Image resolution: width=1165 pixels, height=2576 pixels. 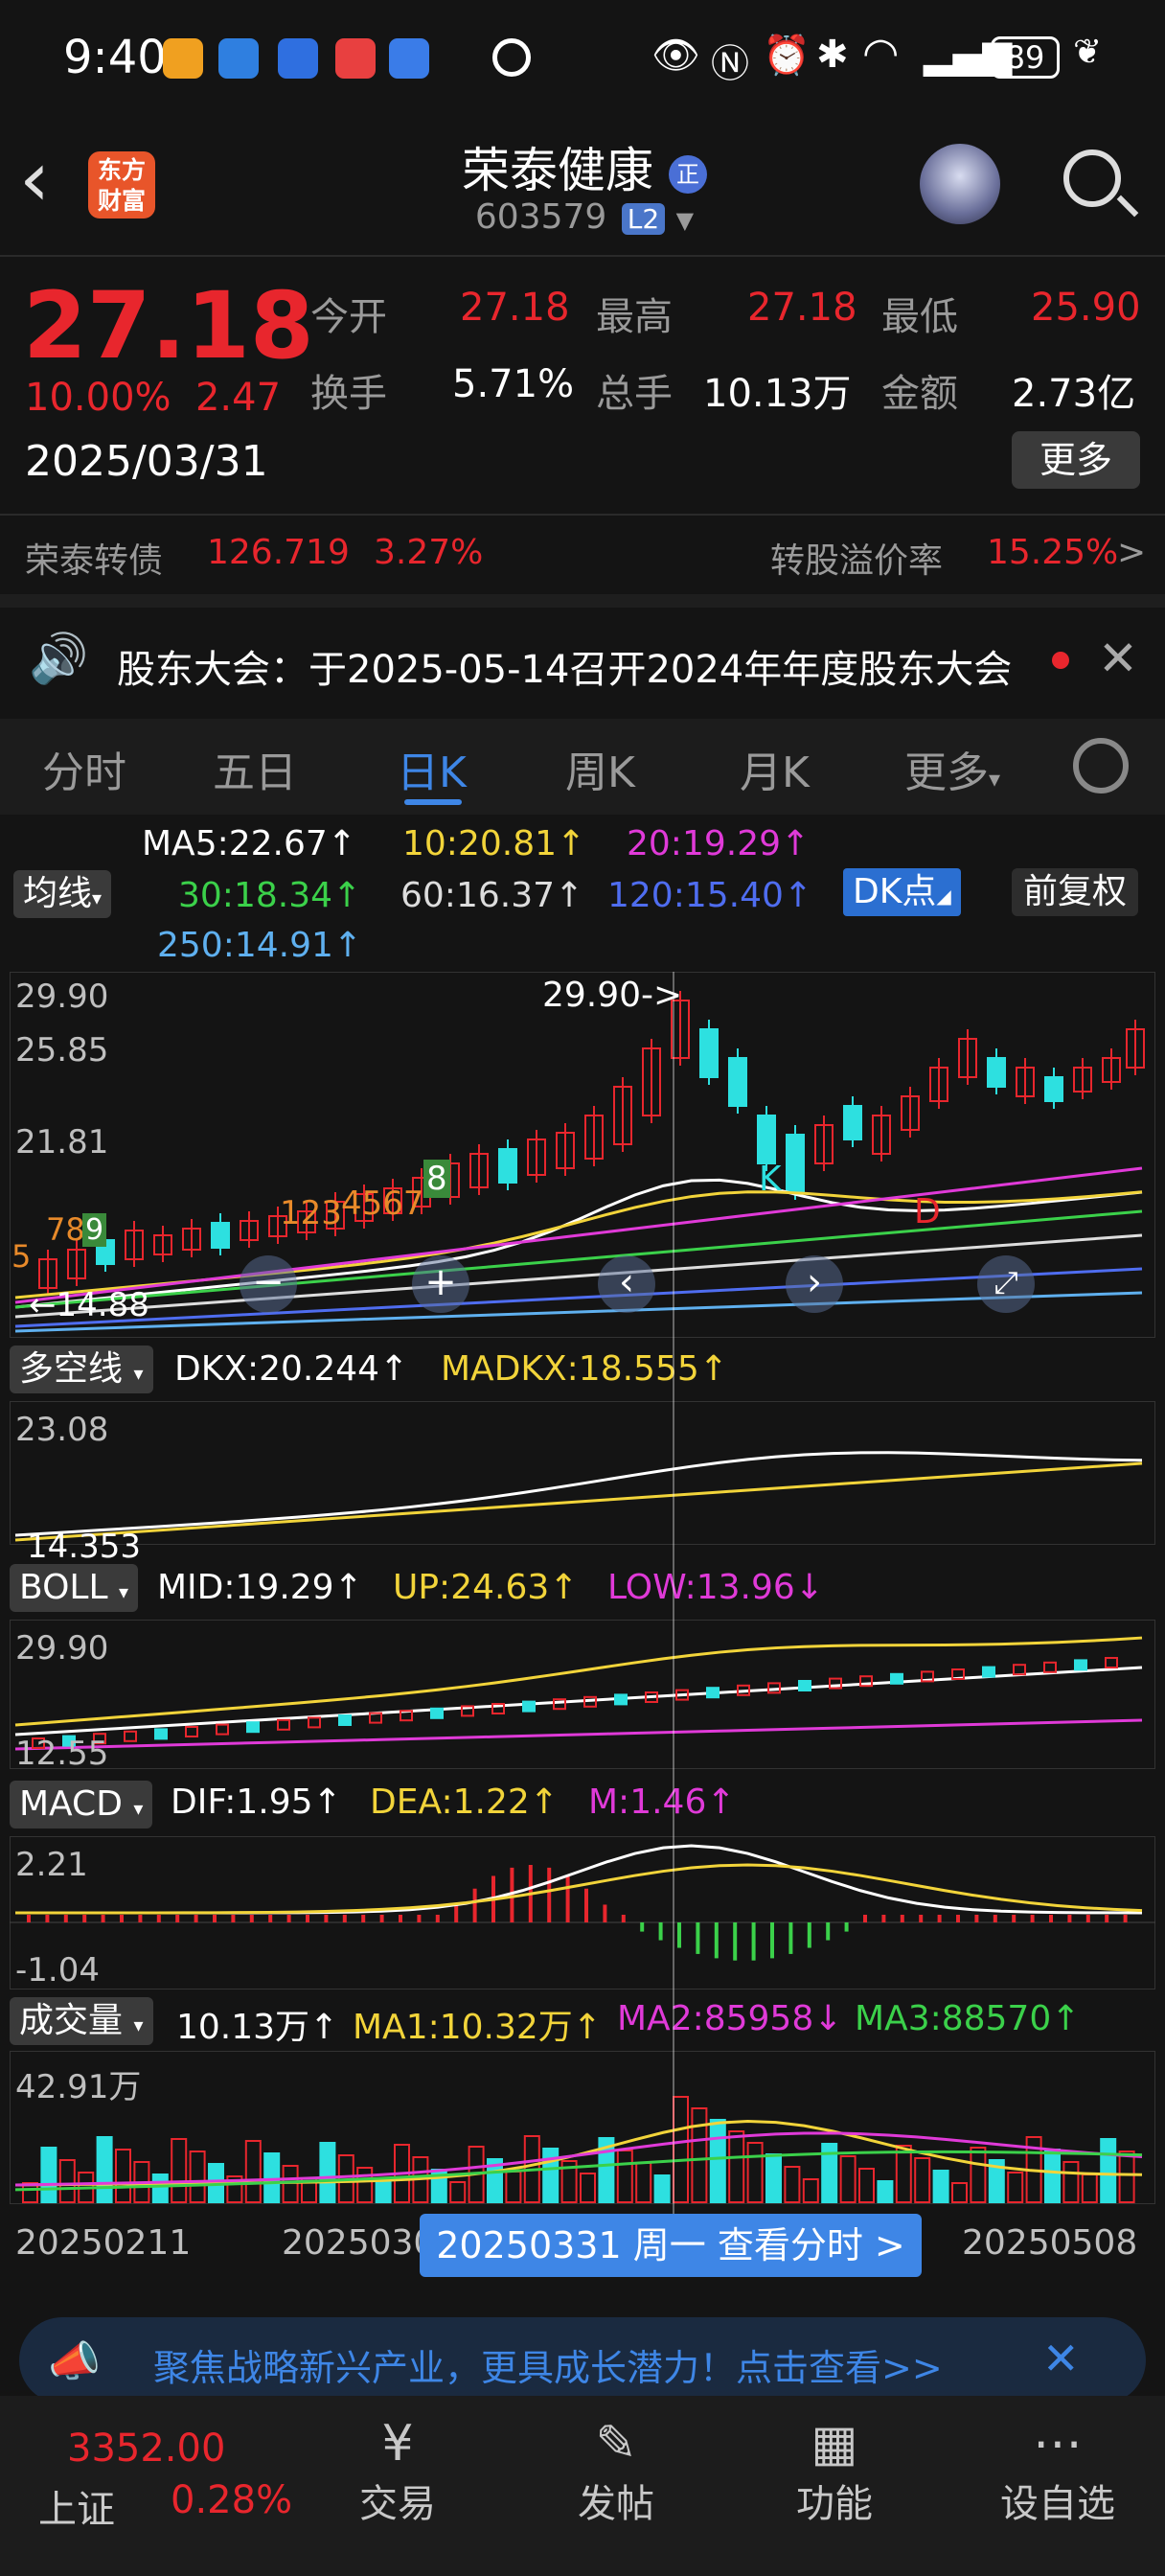 I want to click on dkx-chart, so click(x=582, y=1473).